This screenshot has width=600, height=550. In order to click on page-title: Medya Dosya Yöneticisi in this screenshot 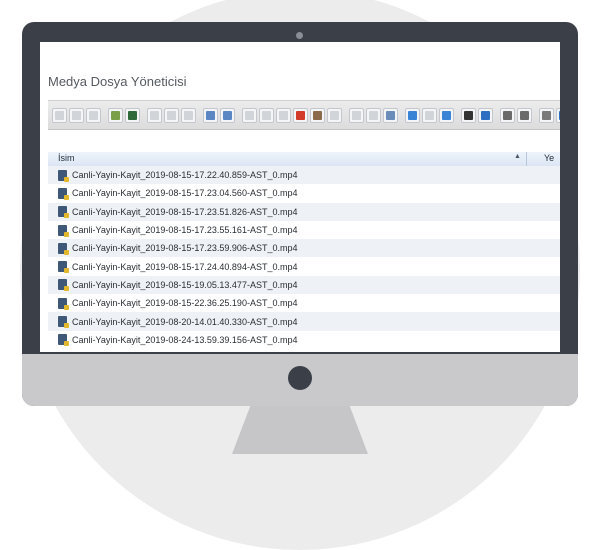, I will do `click(117, 81)`.